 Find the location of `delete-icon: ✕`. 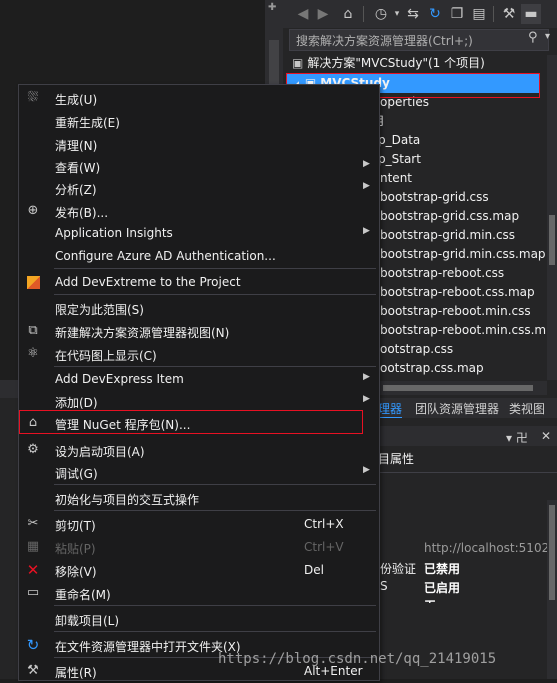

delete-icon: ✕ is located at coordinates (33, 570).